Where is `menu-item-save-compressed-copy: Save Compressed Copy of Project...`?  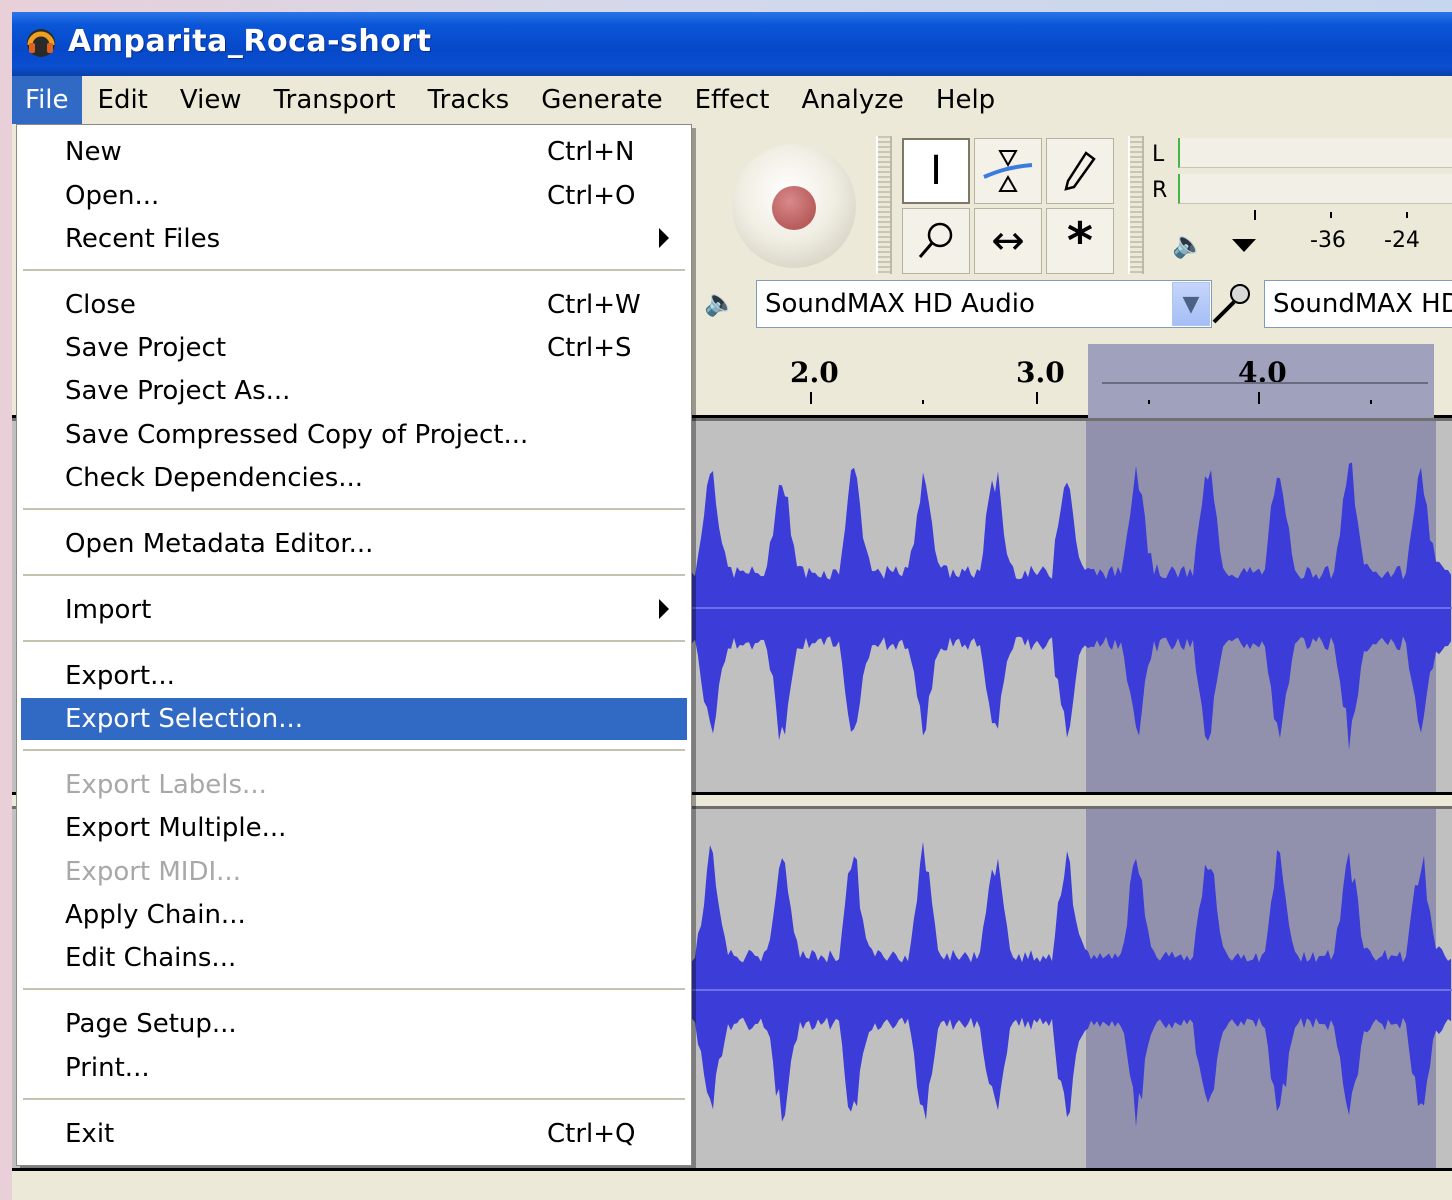
menu-item-save-compressed-copy: Save Compressed Copy of Project... is located at coordinates (354, 435).